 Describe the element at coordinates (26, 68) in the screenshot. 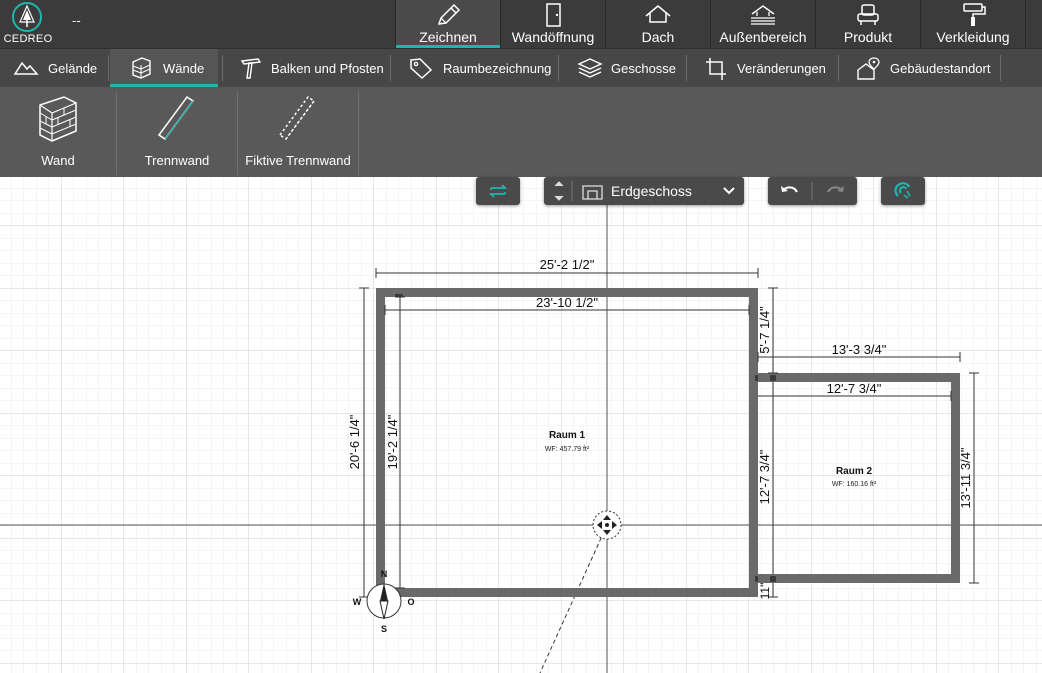

I see `terrain-icon` at that location.